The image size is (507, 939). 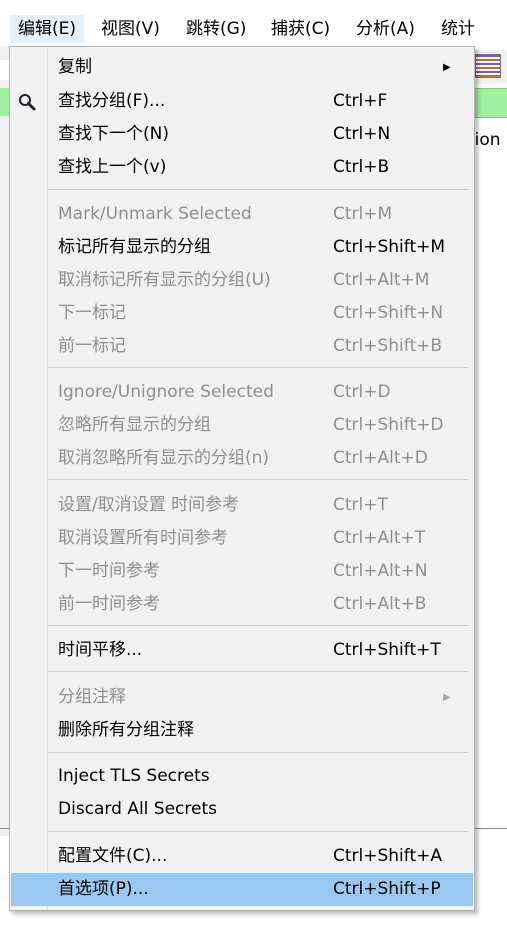 What do you see at coordinates (149, 505) in the screenshot?
I see `menu-item-label: 设置/取消设置 时间参考` at bounding box center [149, 505].